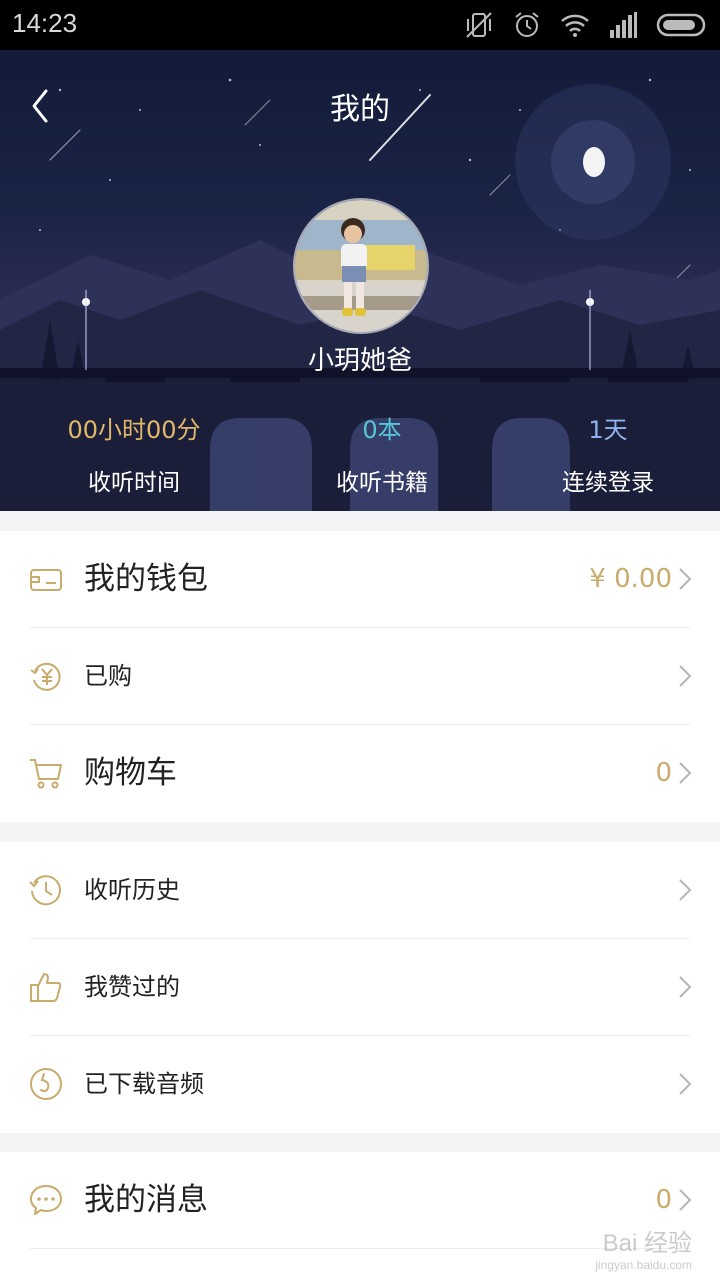 The image size is (720, 1280). I want to click on stat-login-streak: 1天 连续登录, so click(604, 453).